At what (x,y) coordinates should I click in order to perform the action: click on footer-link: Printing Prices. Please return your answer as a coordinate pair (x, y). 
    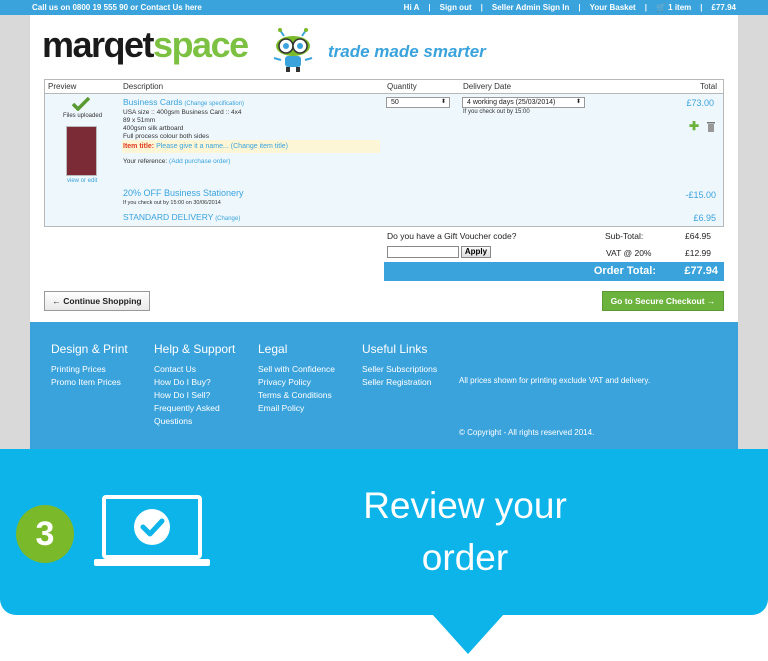
    Looking at the image, I should click on (89, 369).